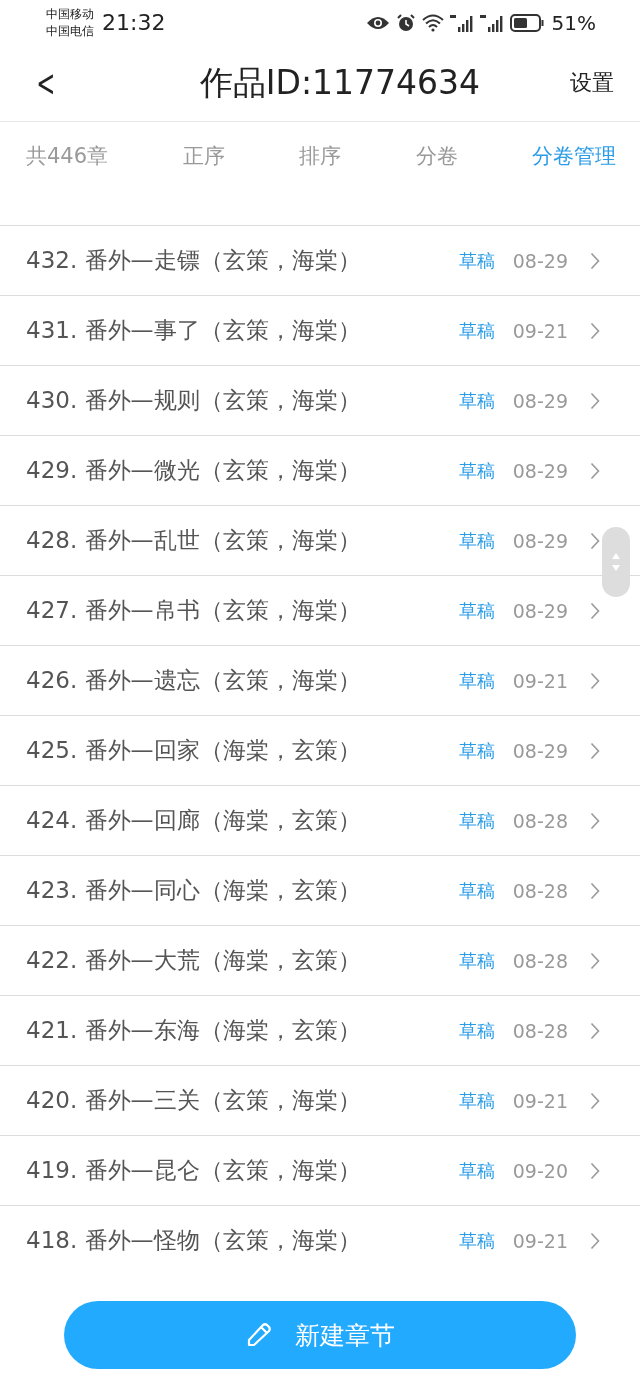  Describe the element at coordinates (70, 14) in the screenshot. I see `carrier-name: 中国移动` at that location.